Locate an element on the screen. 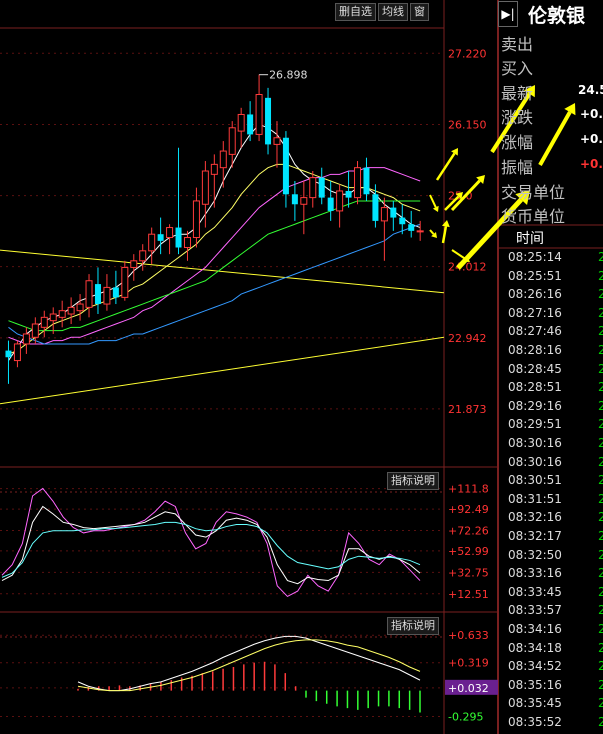  trades-header: 时间 is located at coordinates (550, 237).